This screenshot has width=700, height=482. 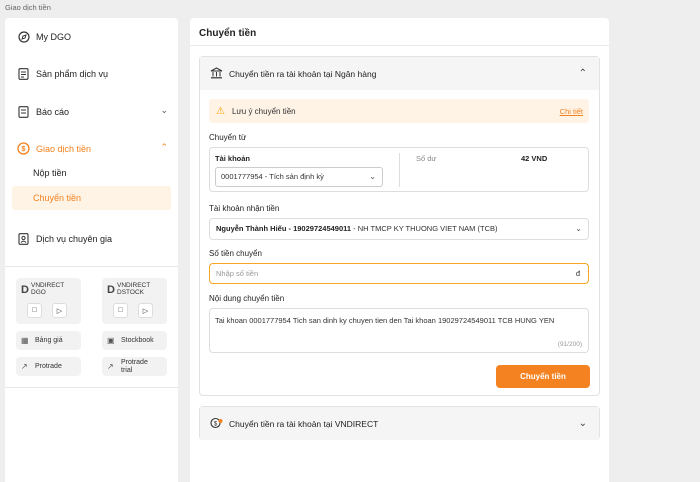 I want to click on app-name: VNDIRECT DSTOCK, so click(x=134, y=289).